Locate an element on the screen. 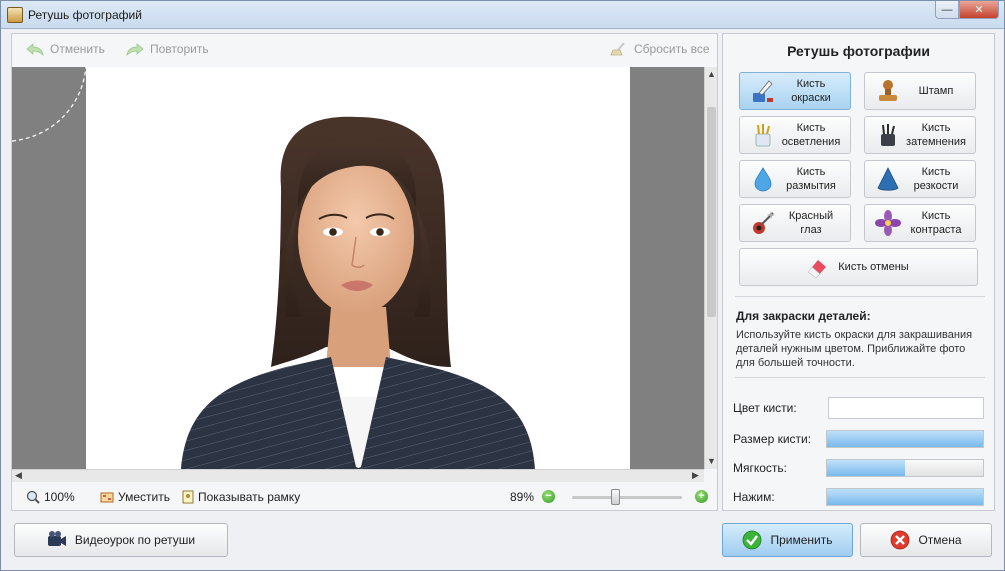  fit-icon is located at coordinates (107, 497).